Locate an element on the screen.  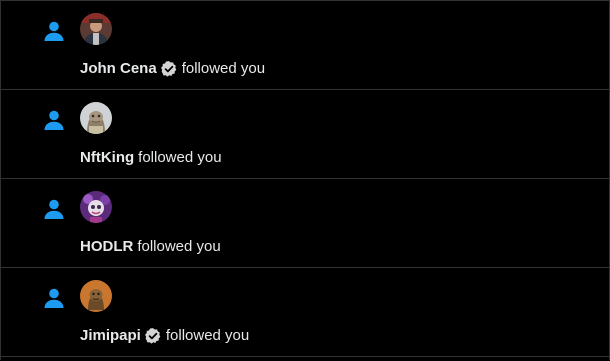
notification-text: NftKing followed you is located at coordinates (151, 158).